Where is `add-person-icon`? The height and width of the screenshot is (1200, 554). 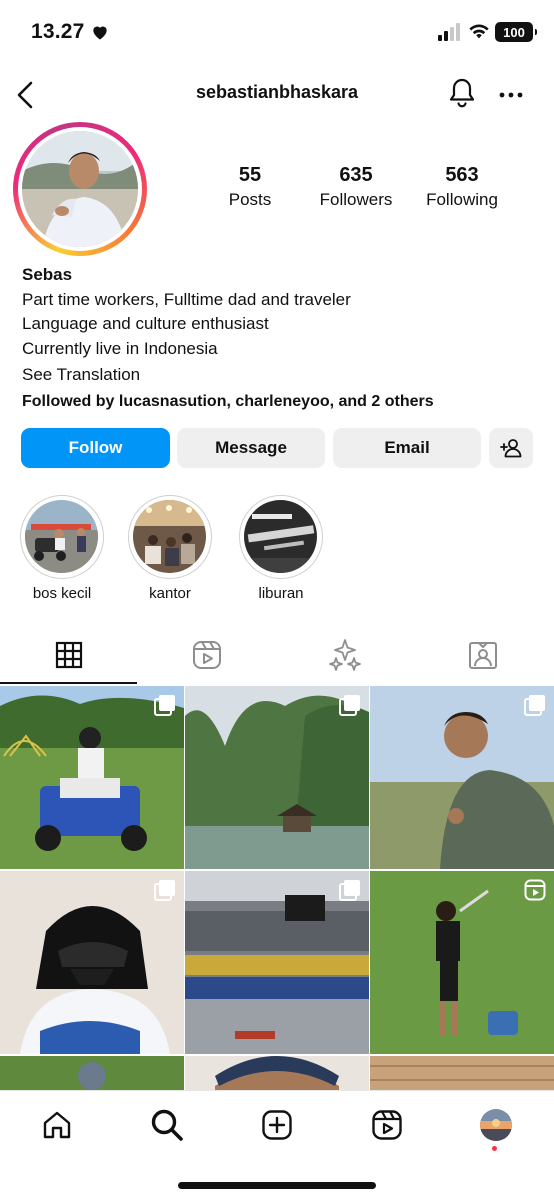
add-person-icon is located at coordinates (511, 448).